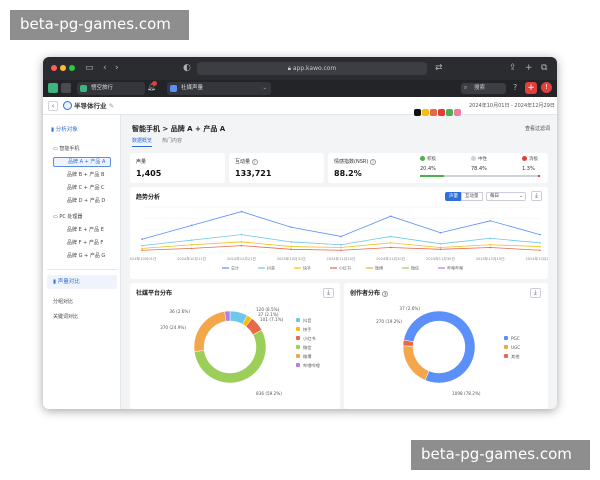  Describe the element at coordinates (512, 106) in the screenshot. I see `date-range: 2024年10月01日 - 2024年12月29日` at that location.